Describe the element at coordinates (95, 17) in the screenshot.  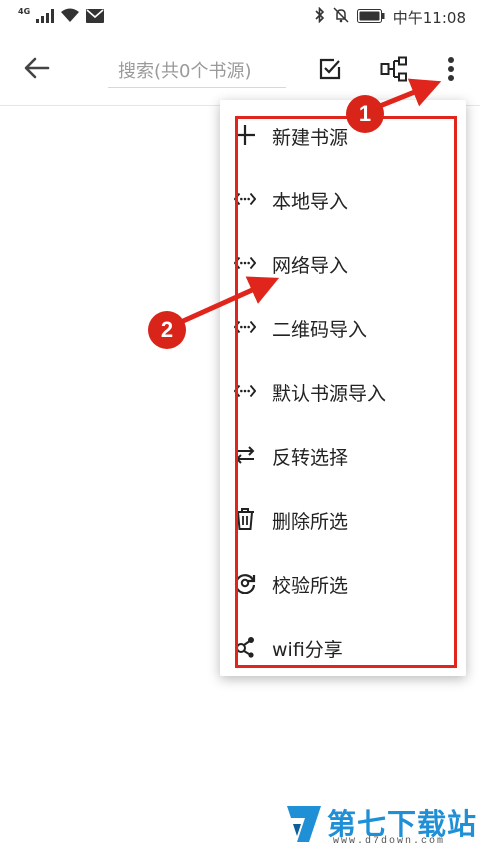
I see `mail-icon` at that location.